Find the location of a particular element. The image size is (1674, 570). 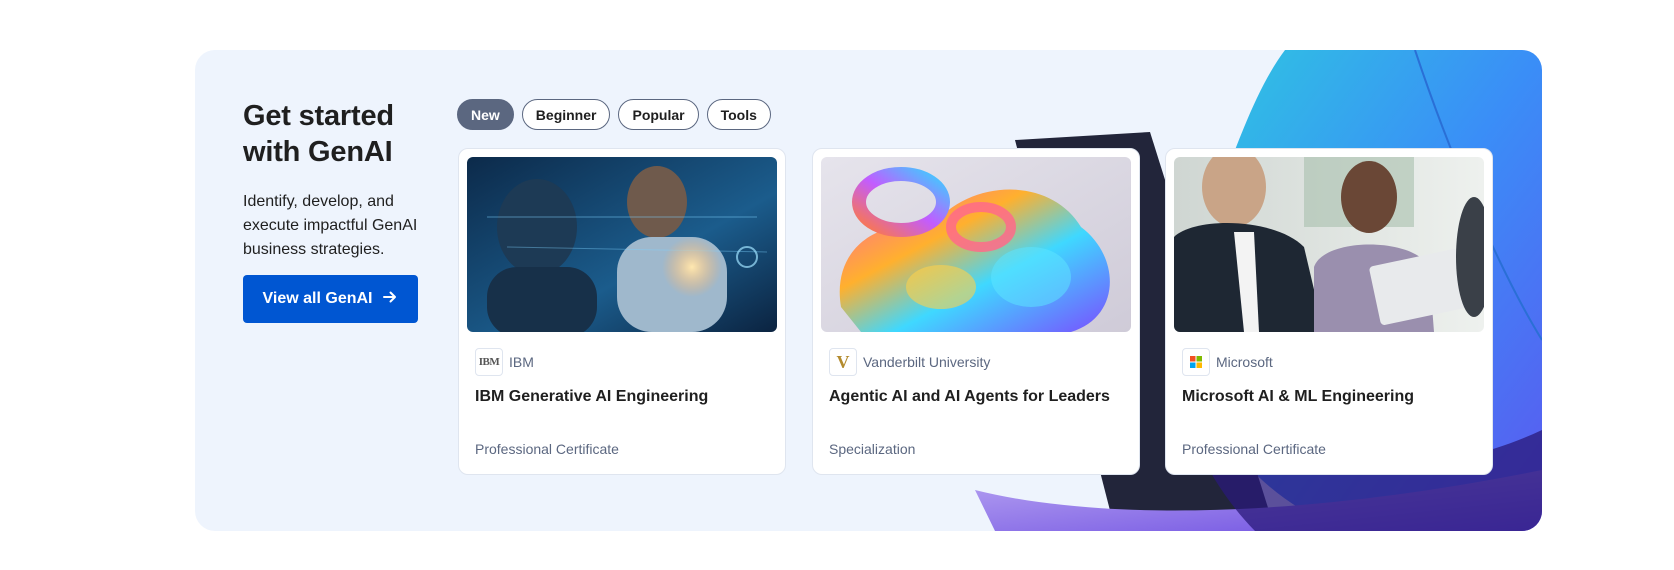

partner-name: Vanderbilt University is located at coordinates (927, 362).